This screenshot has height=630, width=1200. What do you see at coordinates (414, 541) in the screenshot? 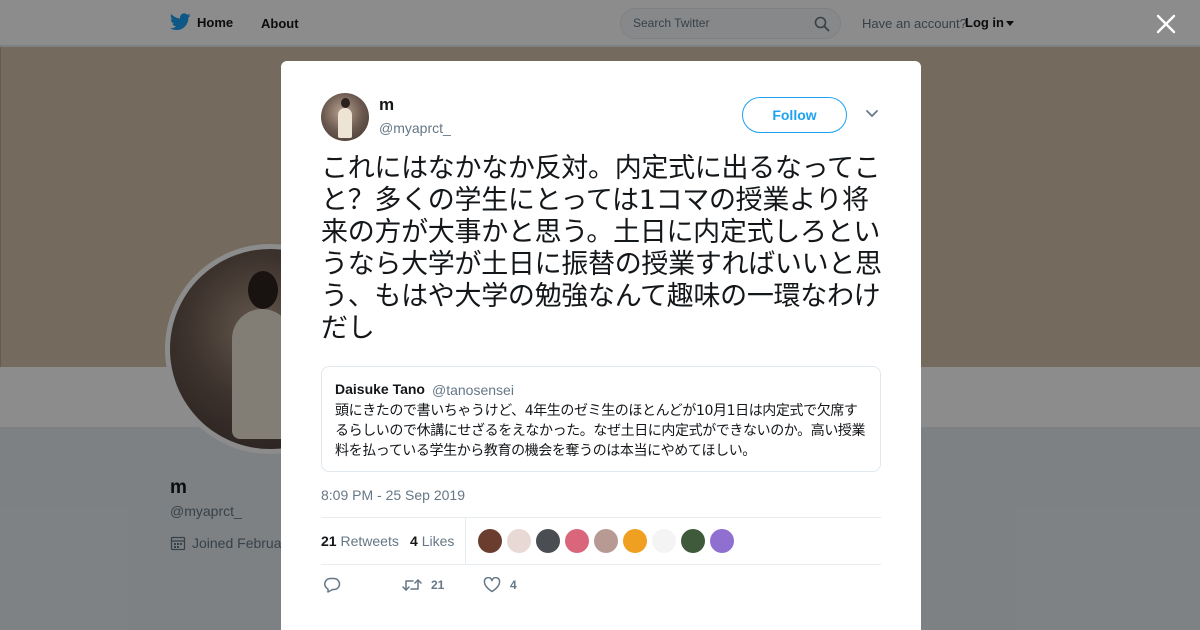
I see `likes-count: 4` at bounding box center [414, 541].